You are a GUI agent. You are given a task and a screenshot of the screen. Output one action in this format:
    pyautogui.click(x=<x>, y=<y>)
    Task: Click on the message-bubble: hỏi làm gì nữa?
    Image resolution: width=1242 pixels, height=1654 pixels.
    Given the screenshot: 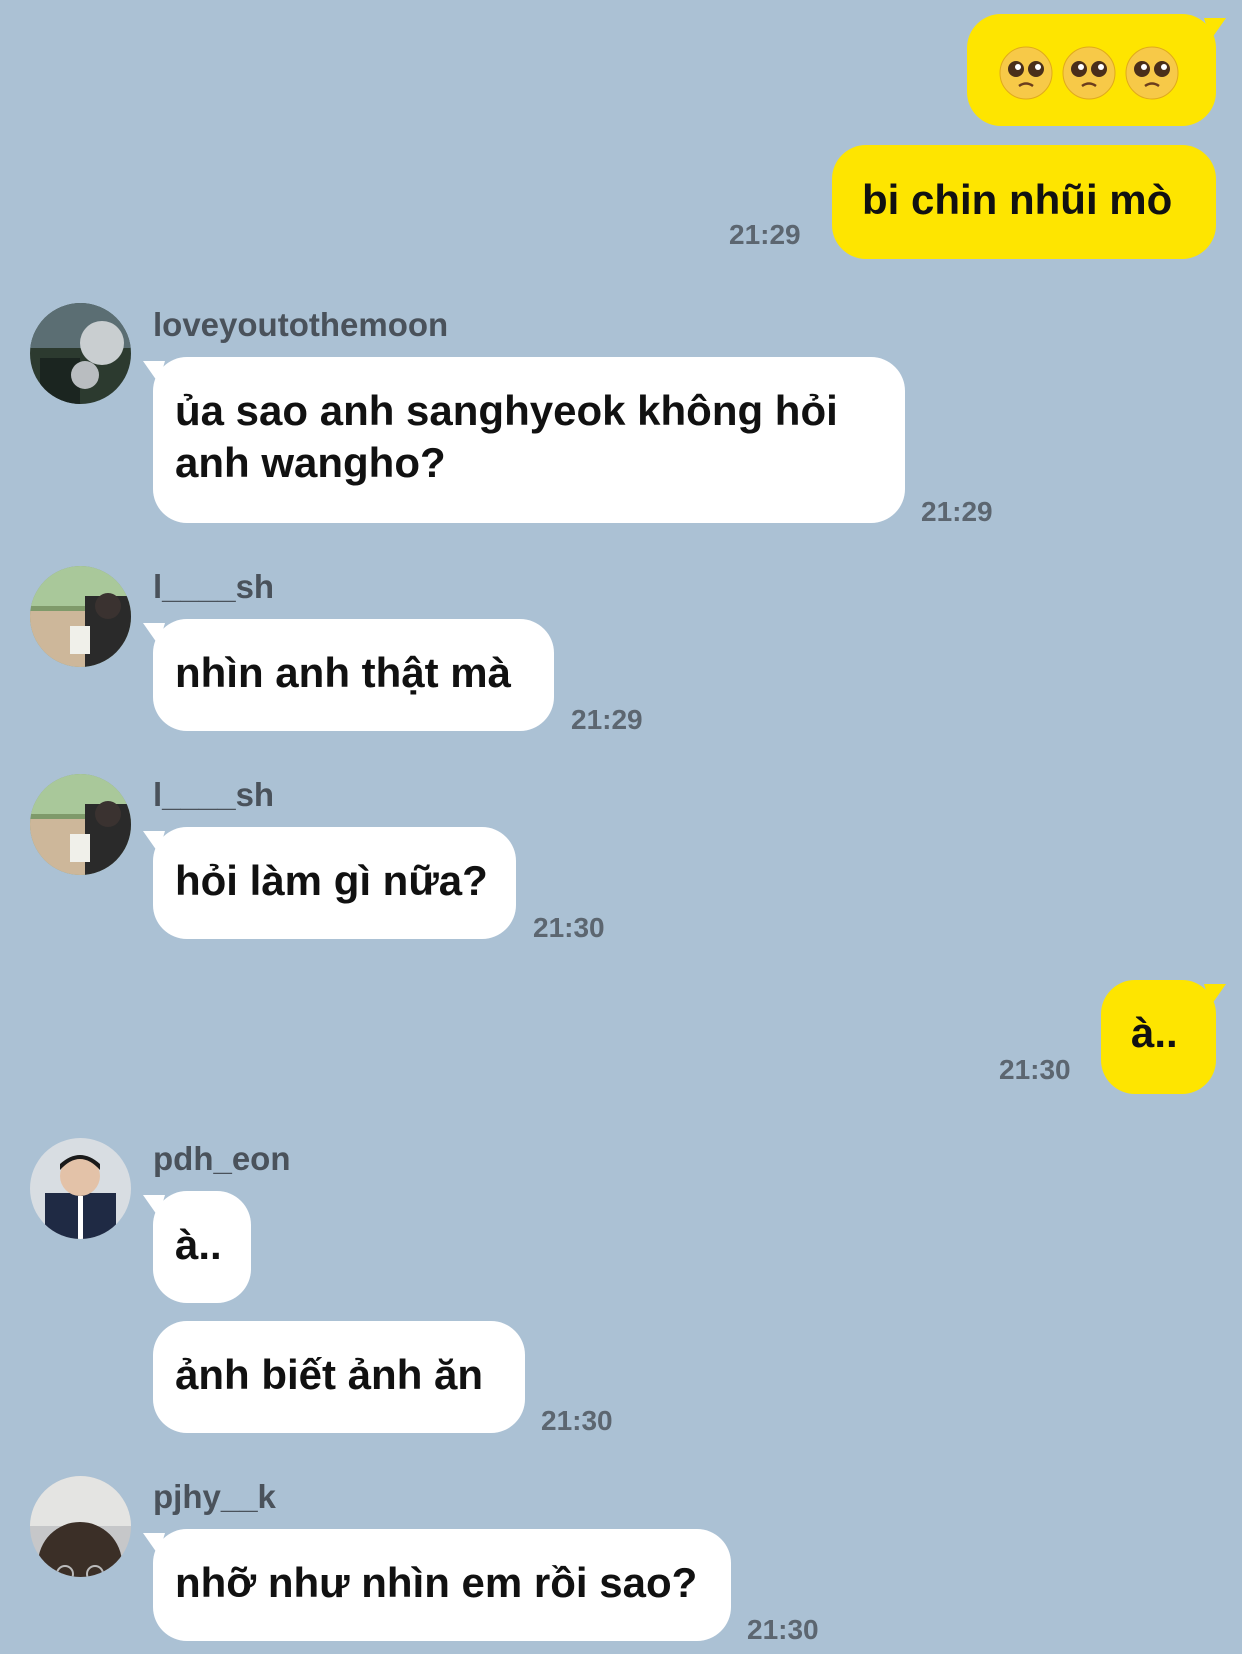 What is the action you would take?
    pyautogui.click(x=329, y=883)
    